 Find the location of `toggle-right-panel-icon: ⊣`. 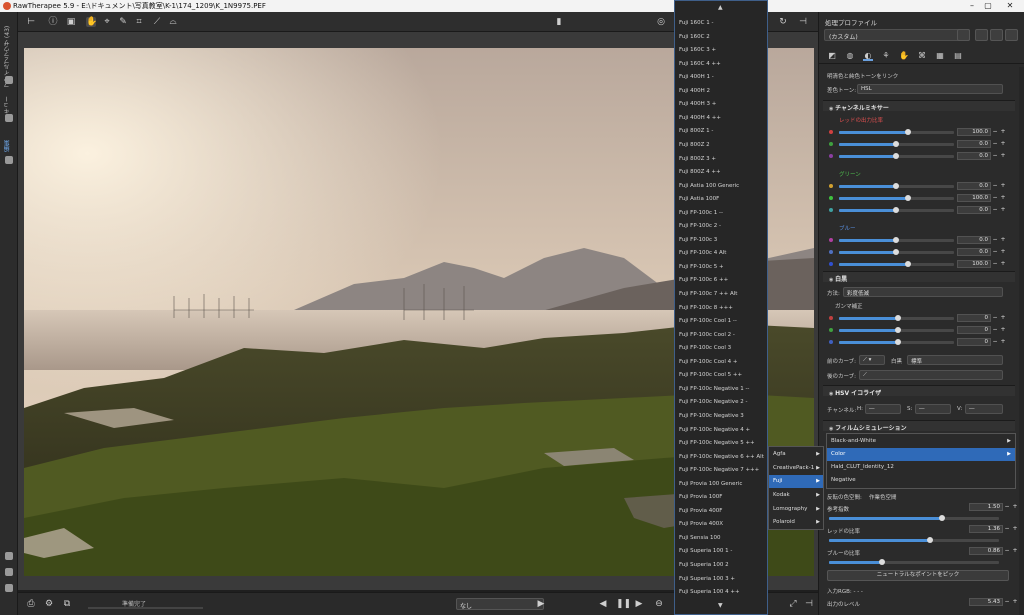

toggle-right-panel-icon: ⊣ is located at coordinates (809, 604).